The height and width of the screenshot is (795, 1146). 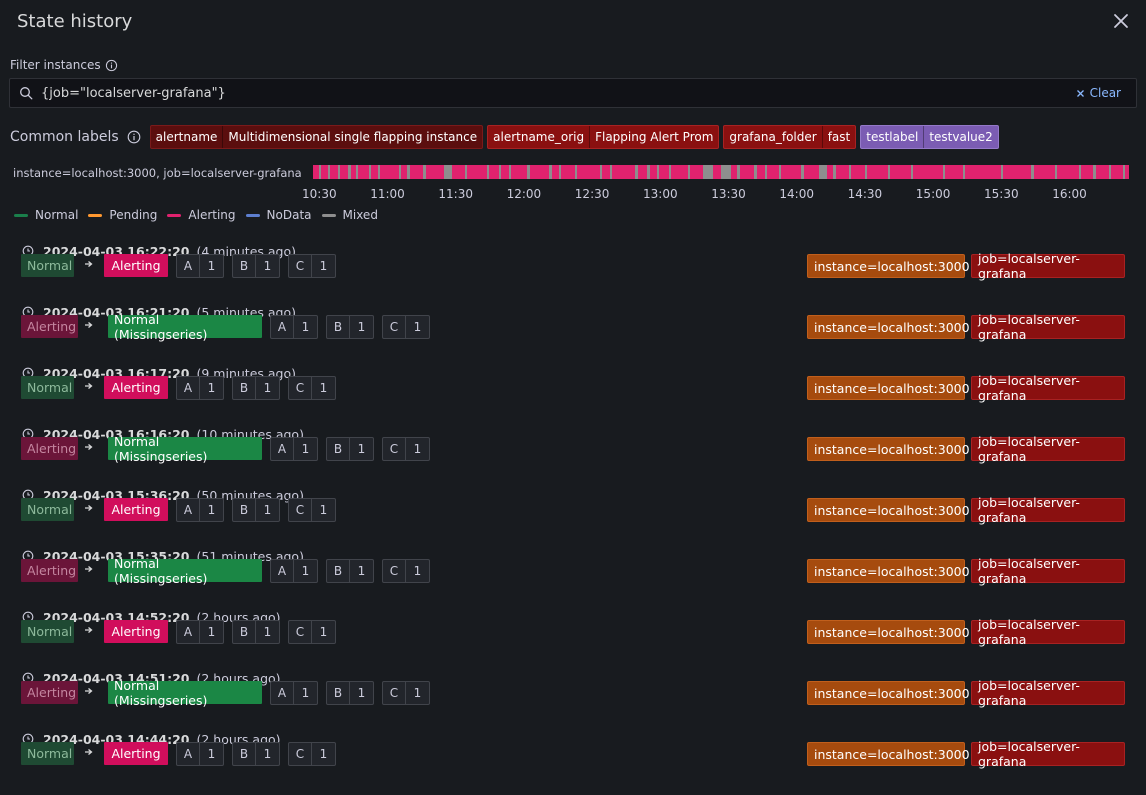 What do you see at coordinates (539, 136) in the screenshot?
I see `label-key: alertname_orig` at bounding box center [539, 136].